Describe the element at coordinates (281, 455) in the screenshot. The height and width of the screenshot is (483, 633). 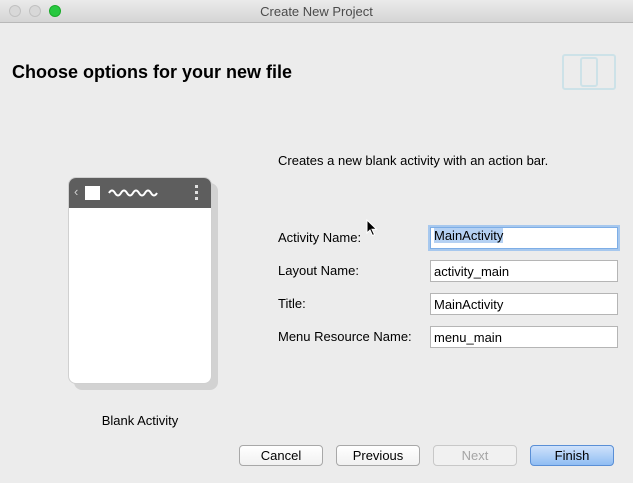
I see `cancel-button: Cancel` at that location.